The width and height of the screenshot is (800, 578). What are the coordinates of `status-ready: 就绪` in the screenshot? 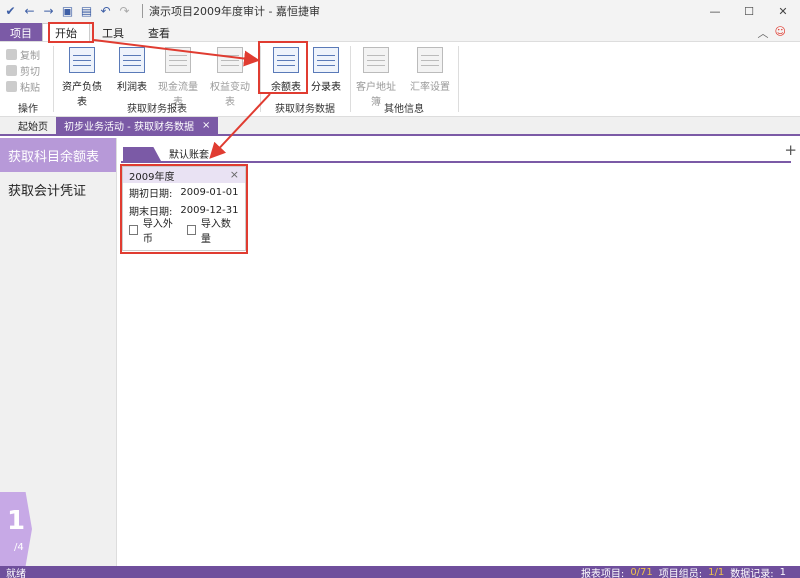 It's located at (16, 573).